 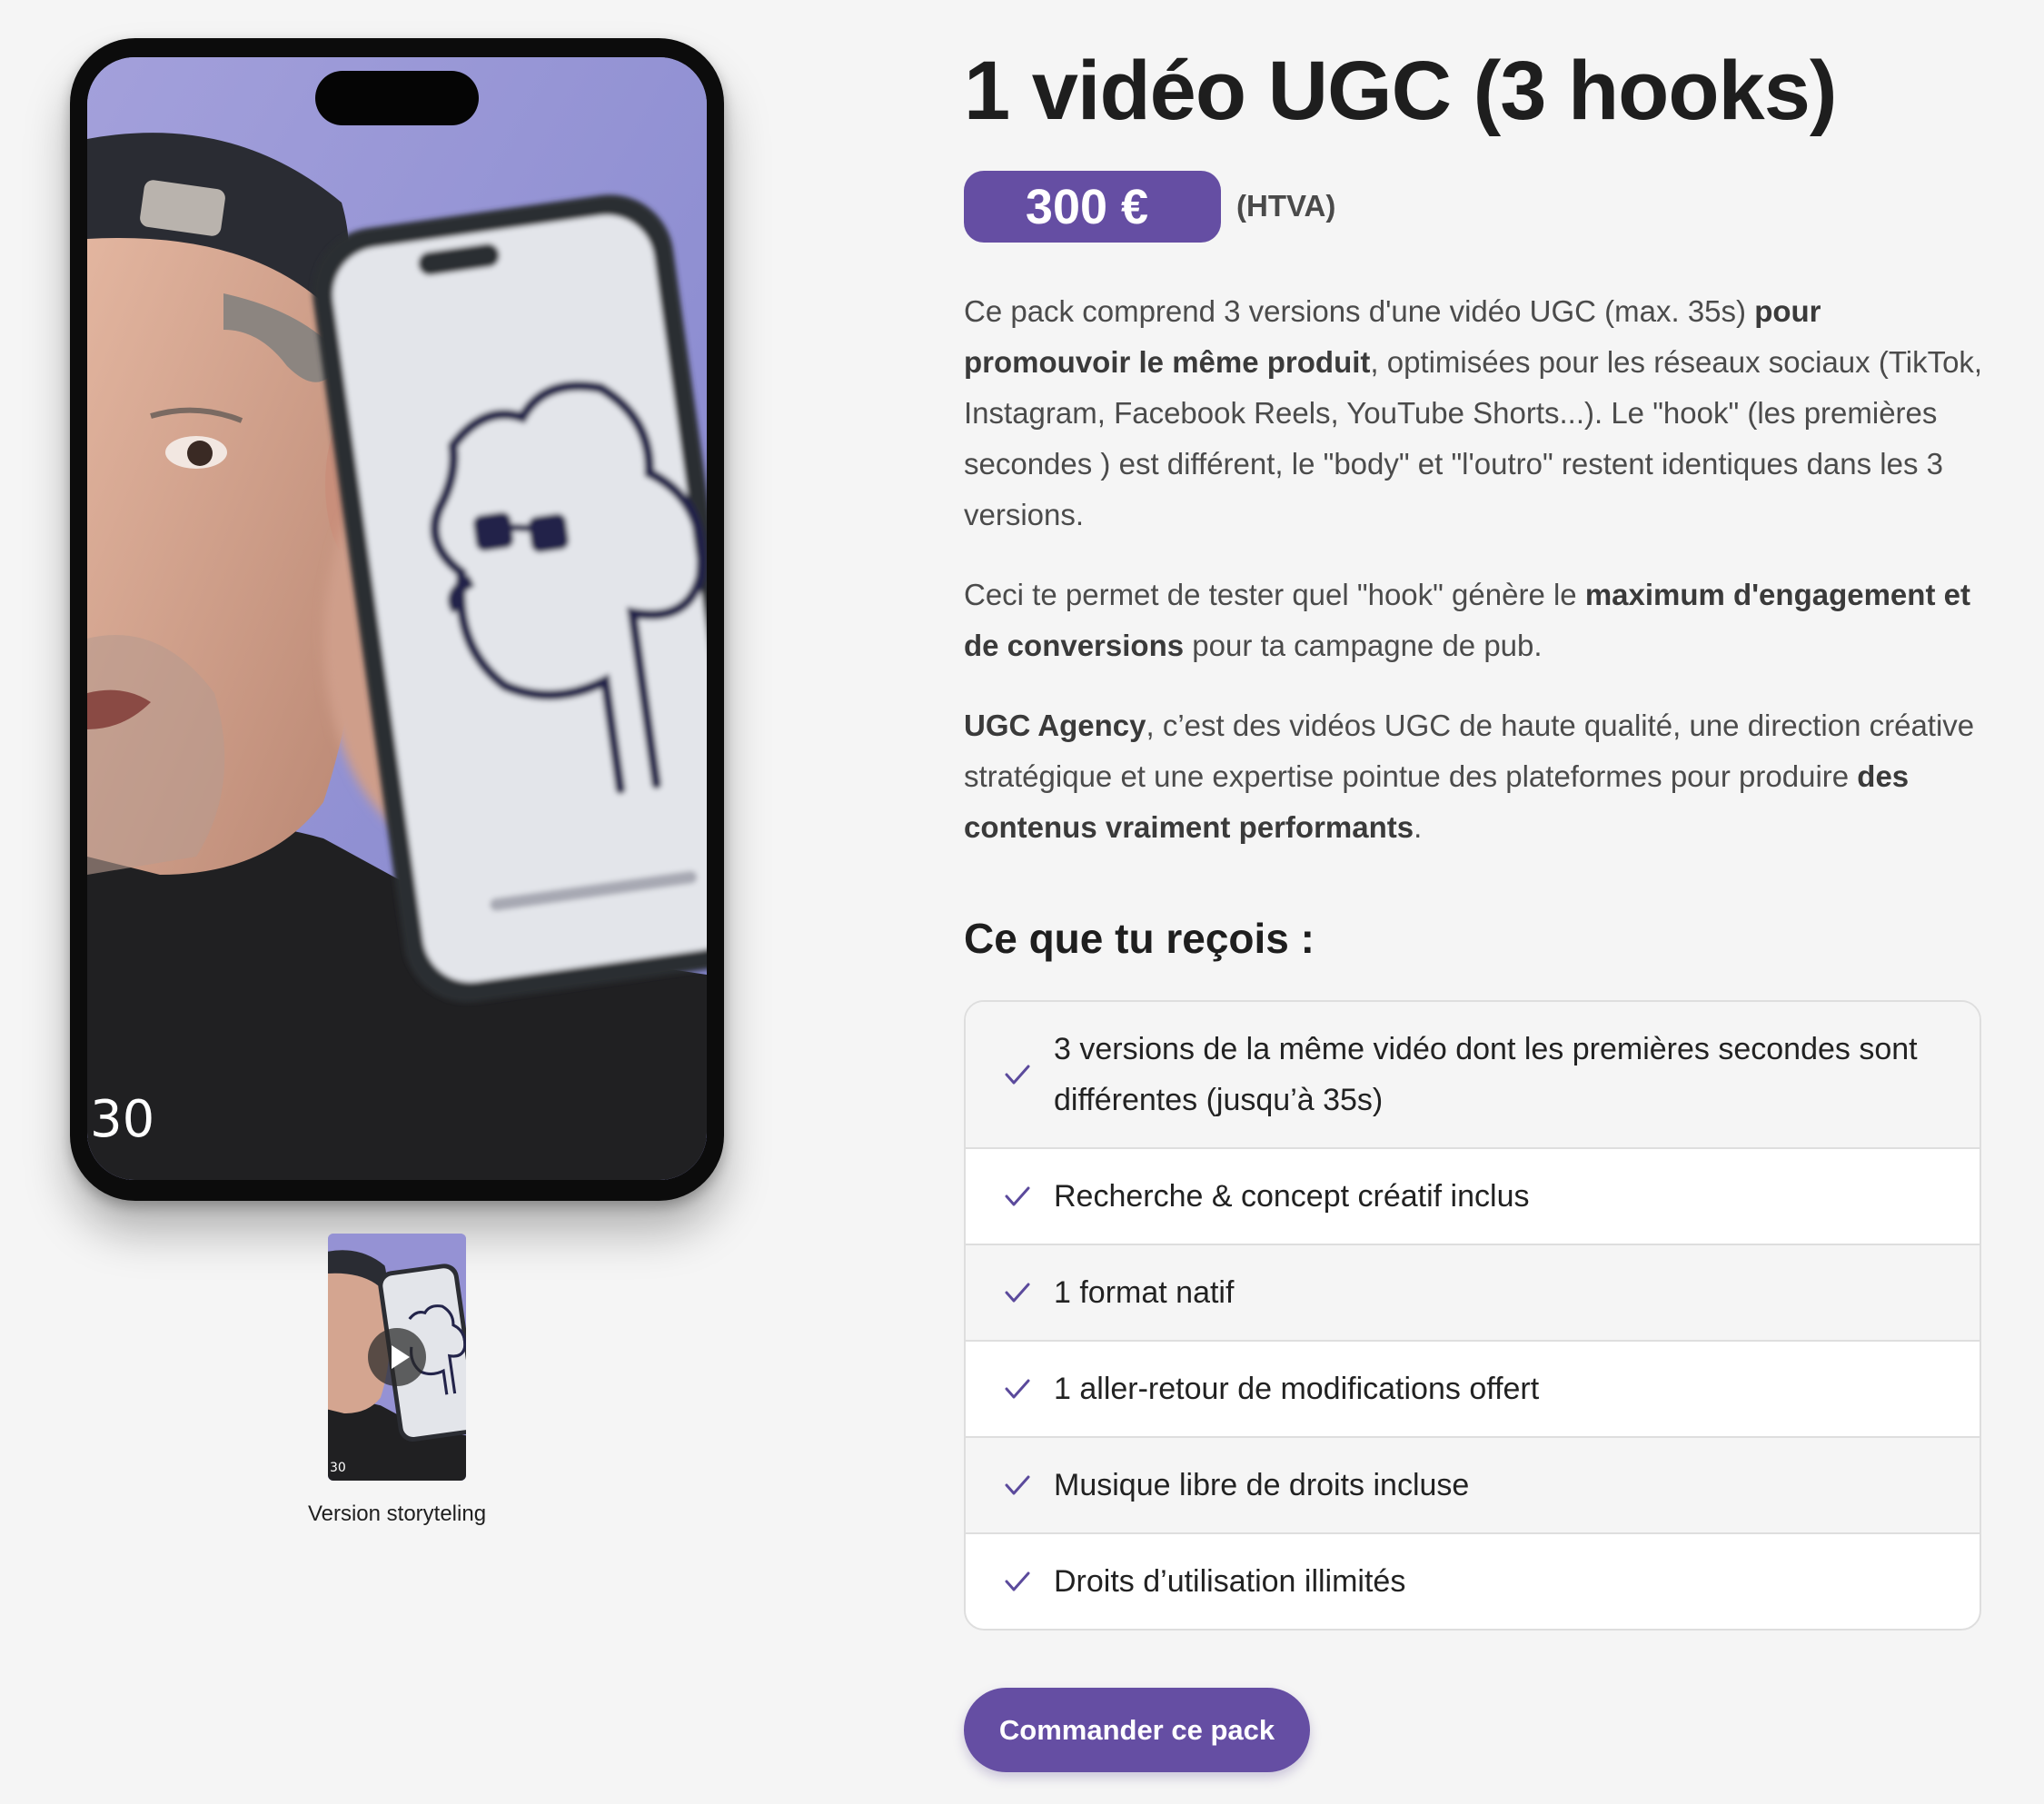 What do you see at coordinates (1473, 1292) in the screenshot?
I see `feature-item: 1 format natif` at bounding box center [1473, 1292].